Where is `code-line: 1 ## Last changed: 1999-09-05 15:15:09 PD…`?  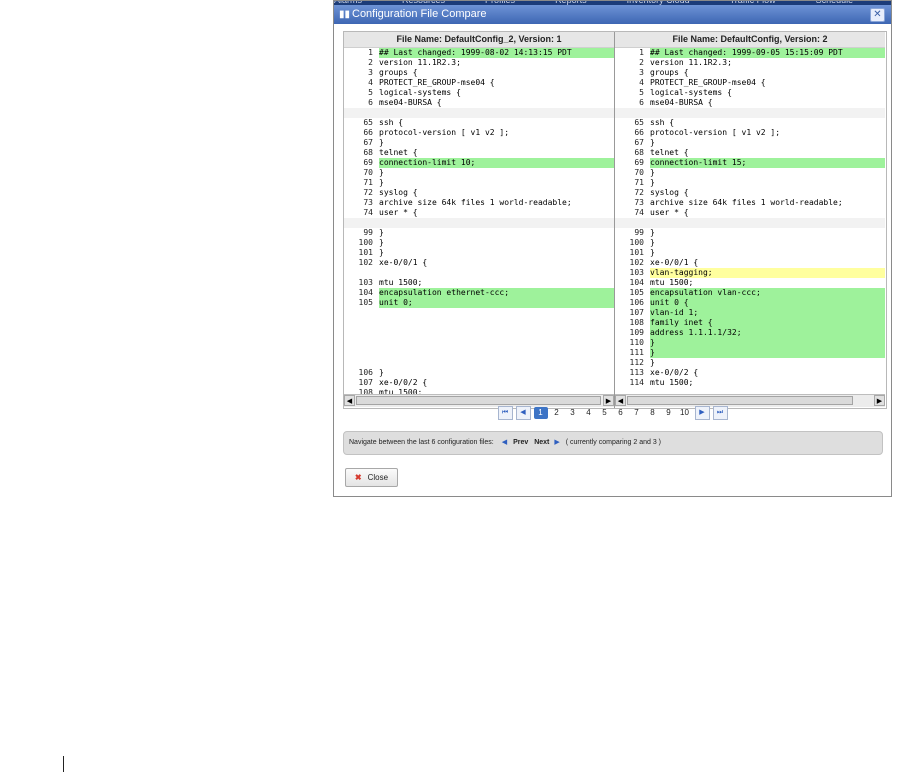
code-line: 1 ## Last changed: 1999-09-05 15:15:09 PD… is located at coordinates (750, 53).